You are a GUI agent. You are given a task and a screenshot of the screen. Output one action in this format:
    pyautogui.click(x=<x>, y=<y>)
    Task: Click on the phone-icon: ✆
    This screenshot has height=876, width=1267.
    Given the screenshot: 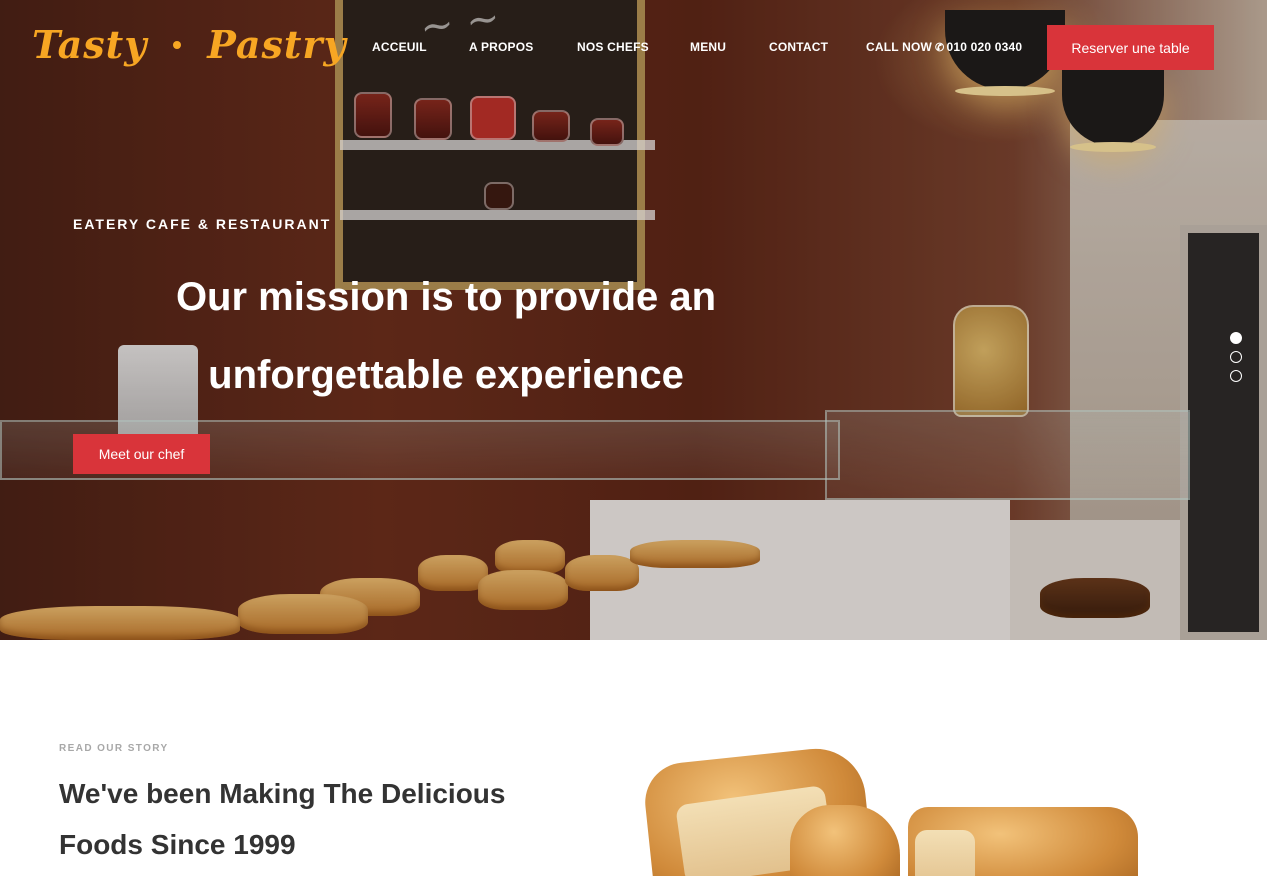 What is the action you would take?
    pyautogui.click(x=940, y=48)
    